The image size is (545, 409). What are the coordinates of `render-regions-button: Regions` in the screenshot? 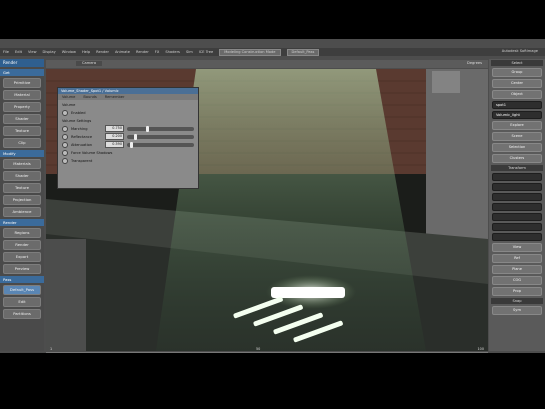 It's located at (22, 233).